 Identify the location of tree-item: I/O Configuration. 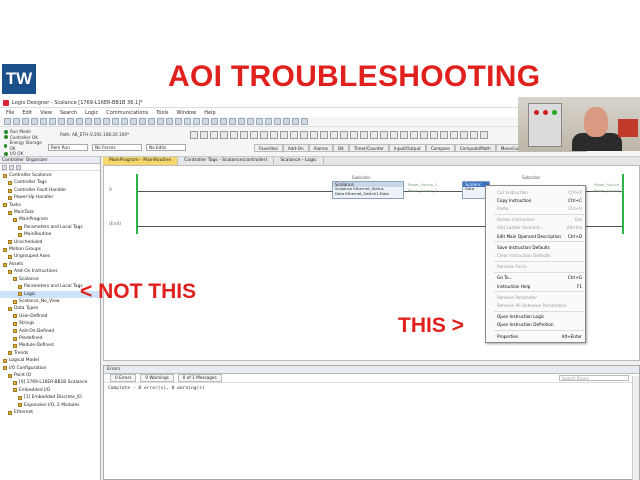
(50, 368).